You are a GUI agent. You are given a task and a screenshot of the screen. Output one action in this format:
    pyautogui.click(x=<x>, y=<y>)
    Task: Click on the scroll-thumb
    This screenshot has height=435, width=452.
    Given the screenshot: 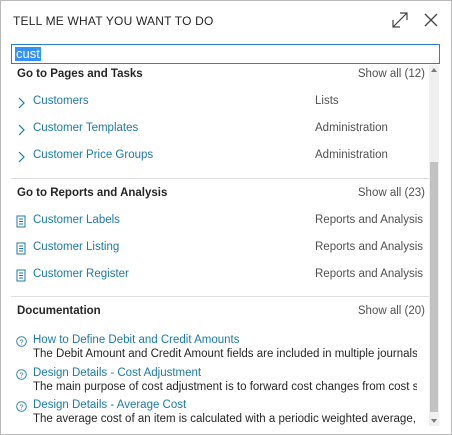 What is the action you would take?
    pyautogui.click(x=434, y=287)
    